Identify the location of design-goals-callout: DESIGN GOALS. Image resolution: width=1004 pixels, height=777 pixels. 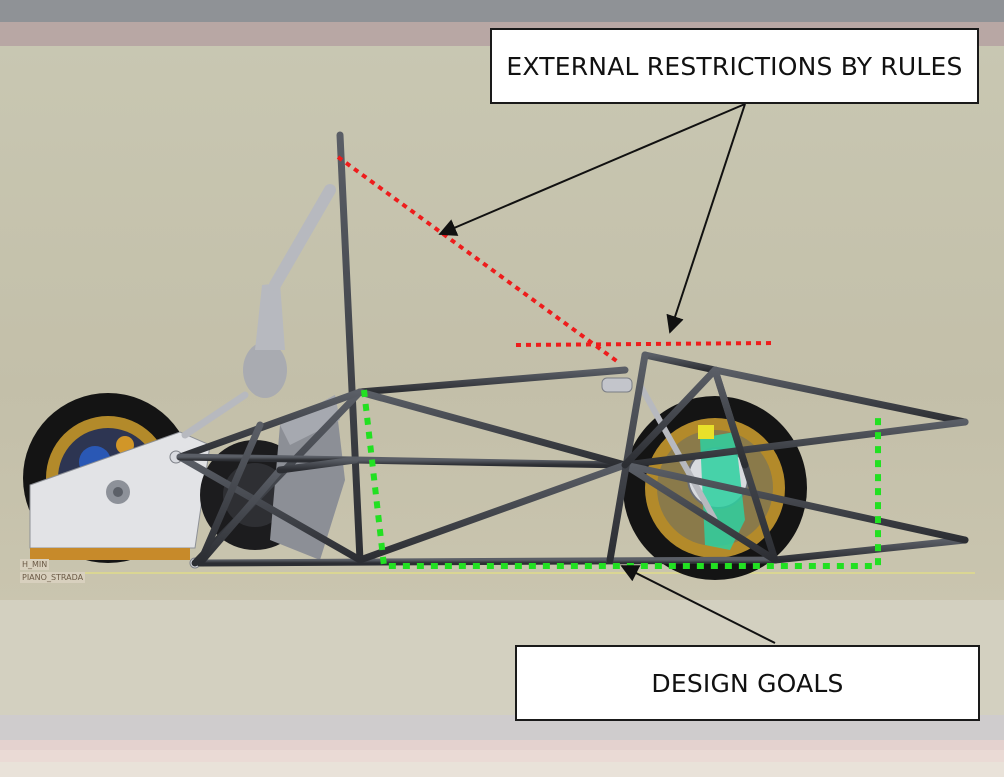
(747, 683).